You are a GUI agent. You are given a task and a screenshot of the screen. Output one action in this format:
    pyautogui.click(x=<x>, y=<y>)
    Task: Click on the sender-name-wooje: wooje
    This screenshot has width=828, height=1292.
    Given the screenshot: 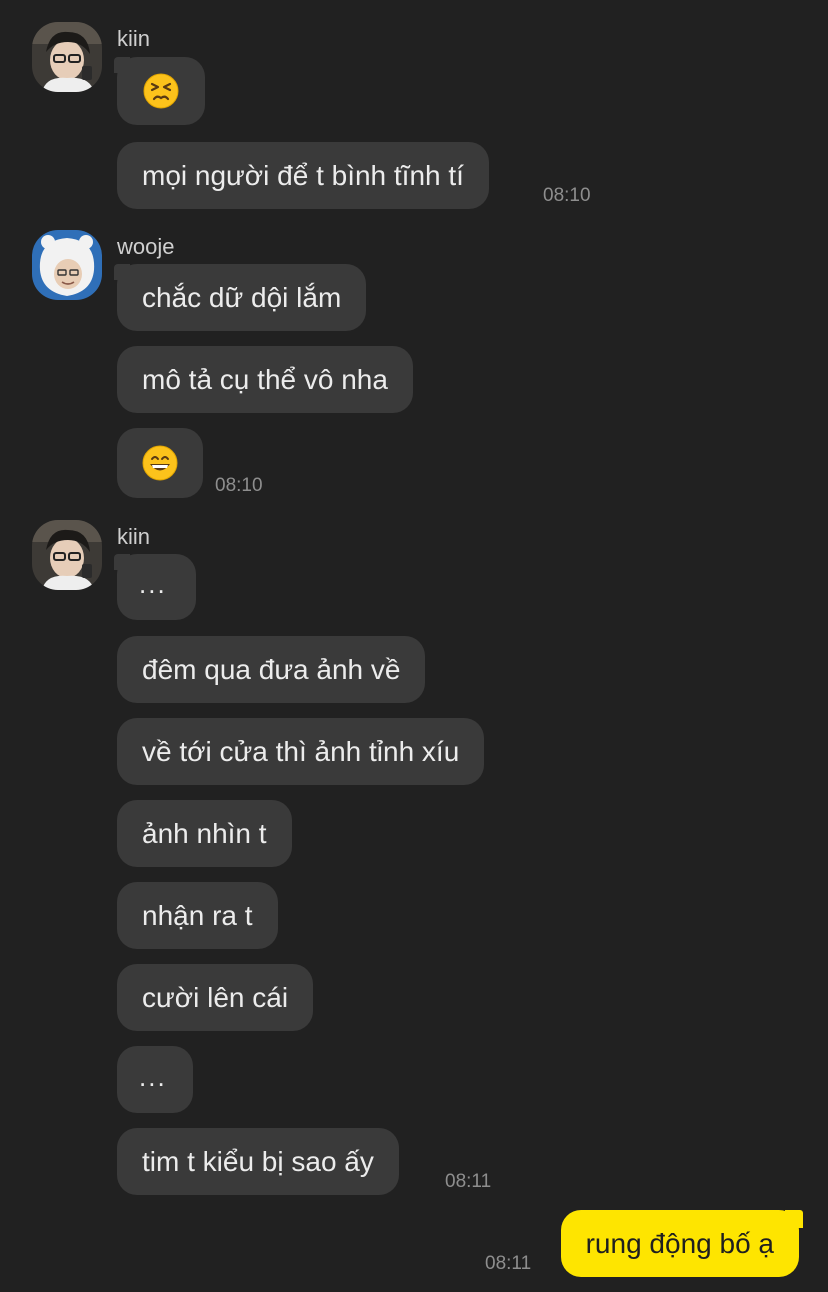 What is the action you would take?
    pyautogui.click(x=146, y=246)
    